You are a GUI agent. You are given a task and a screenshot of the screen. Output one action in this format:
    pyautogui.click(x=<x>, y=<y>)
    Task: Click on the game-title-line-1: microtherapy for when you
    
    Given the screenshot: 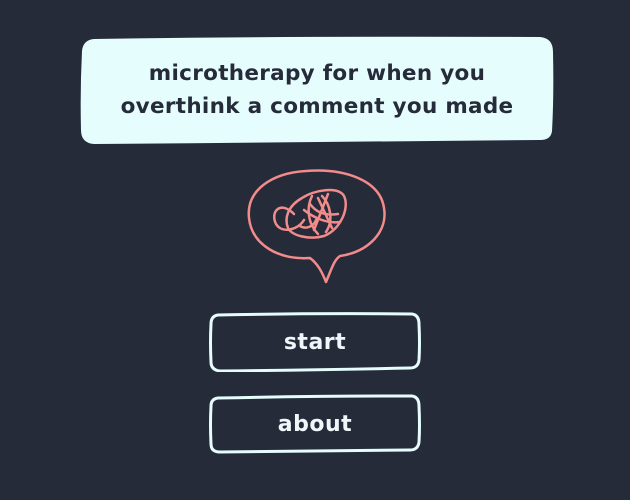 What is the action you would take?
    pyautogui.click(x=317, y=73)
    